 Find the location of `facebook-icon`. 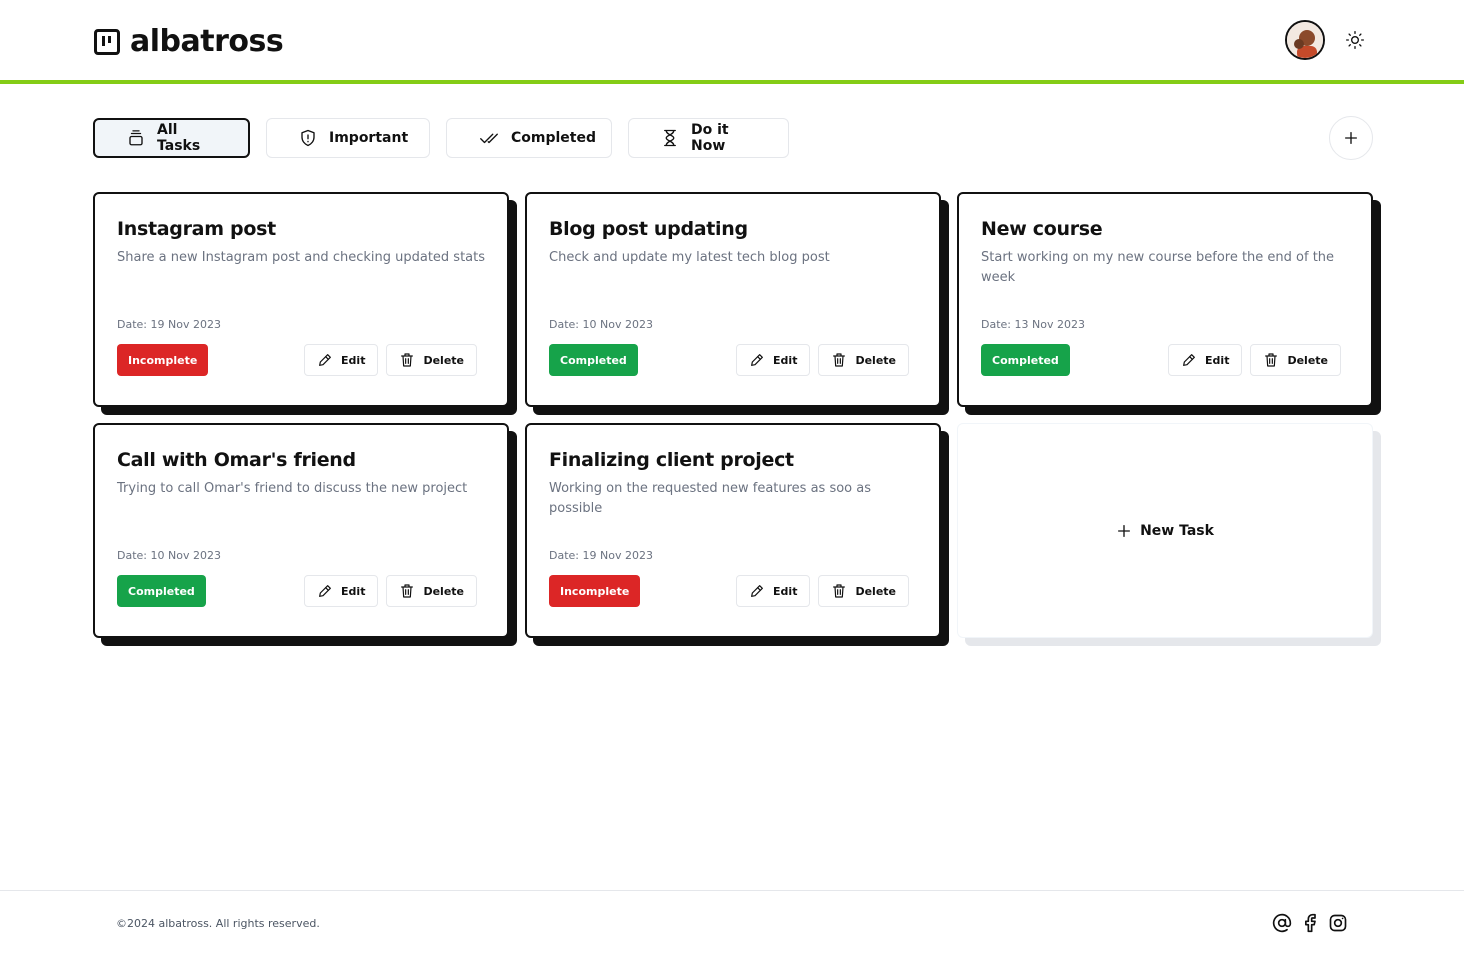

facebook-icon is located at coordinates (1310, 923).